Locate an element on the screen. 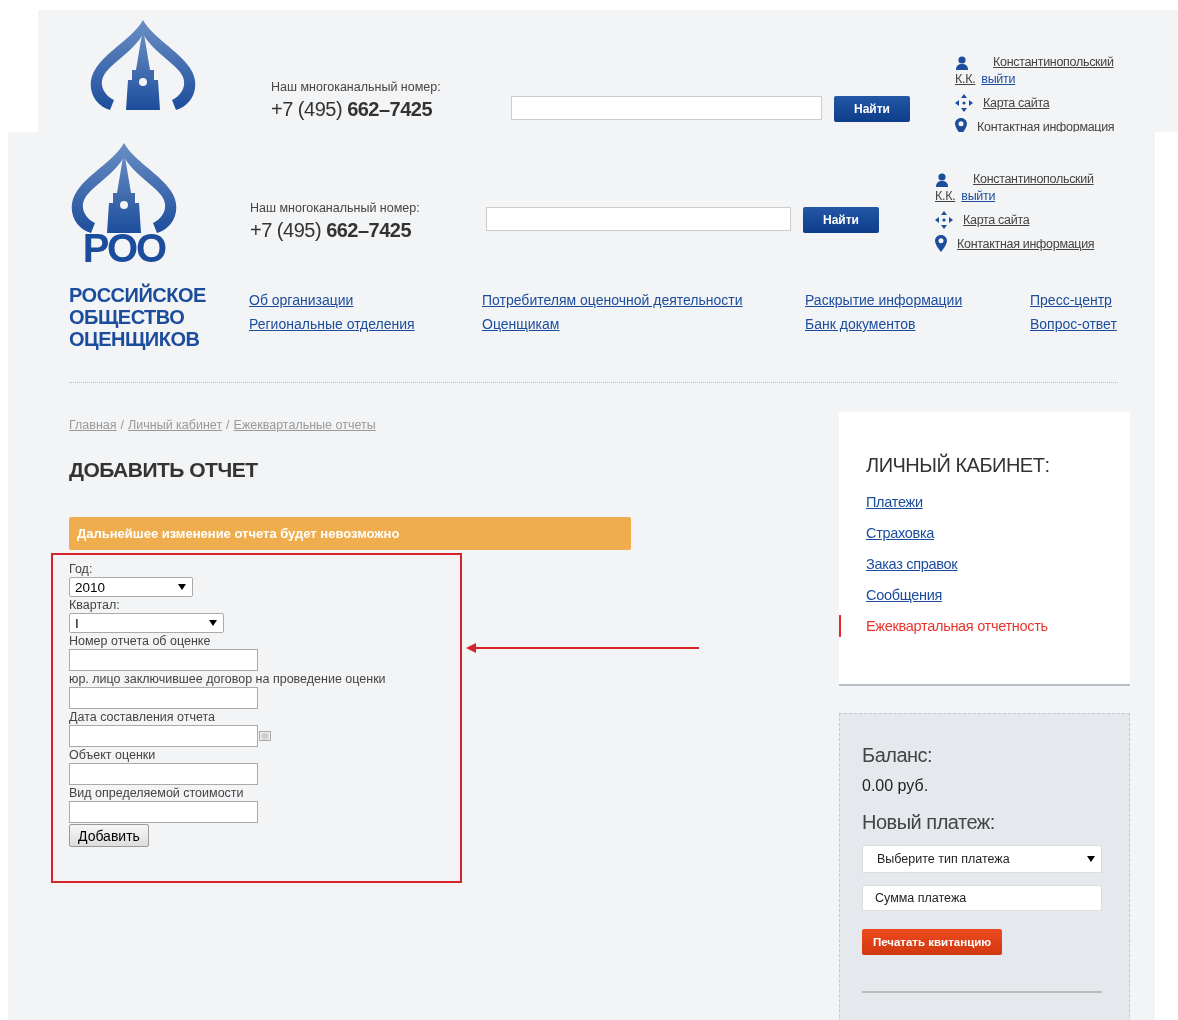  nav-link: Банк документов is located at coordinates (917, 324).